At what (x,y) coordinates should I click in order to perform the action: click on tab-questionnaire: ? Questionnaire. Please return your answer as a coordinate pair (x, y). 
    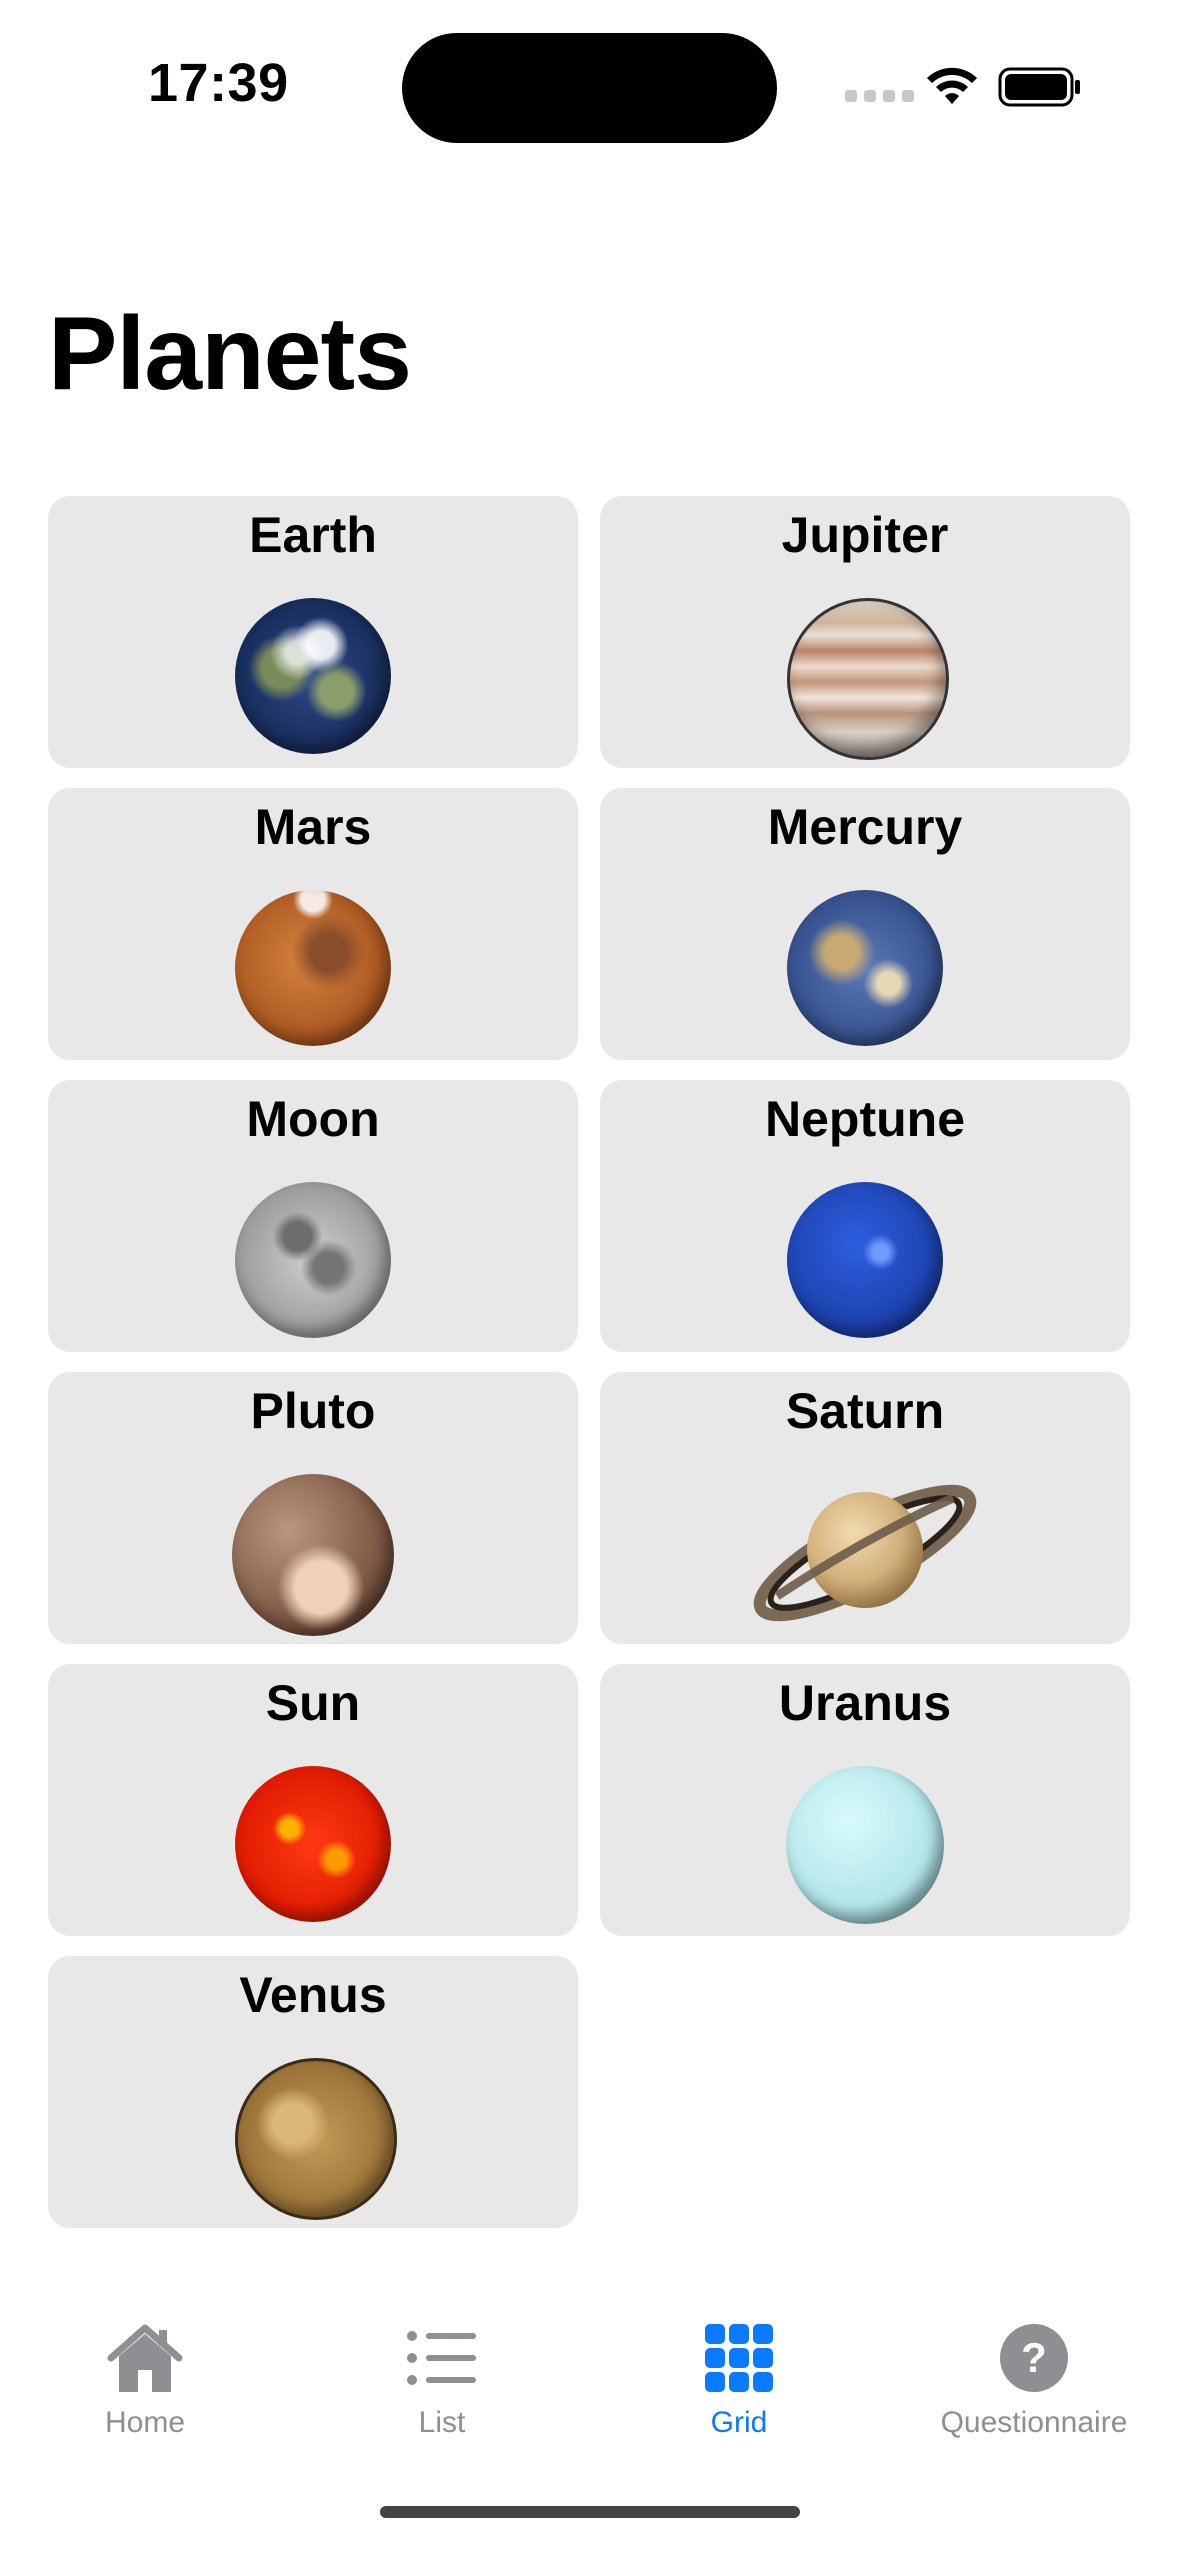
    Looking at the image, I should click on (1031, 2381).